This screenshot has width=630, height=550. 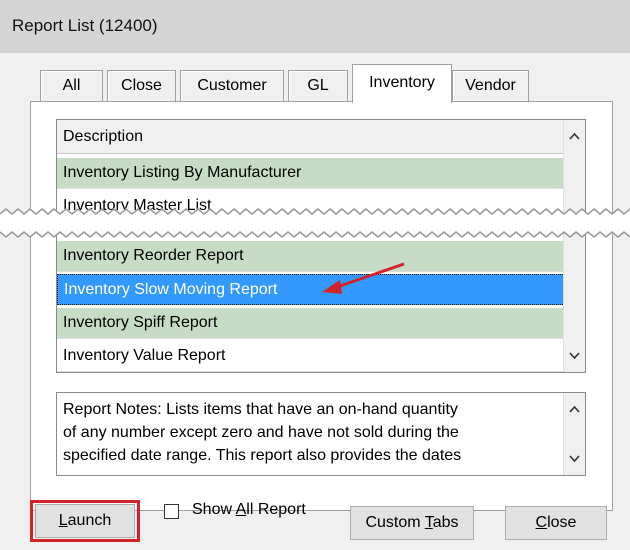 I want to click on window-title: Report List (12400), so click(x=85, y=25).